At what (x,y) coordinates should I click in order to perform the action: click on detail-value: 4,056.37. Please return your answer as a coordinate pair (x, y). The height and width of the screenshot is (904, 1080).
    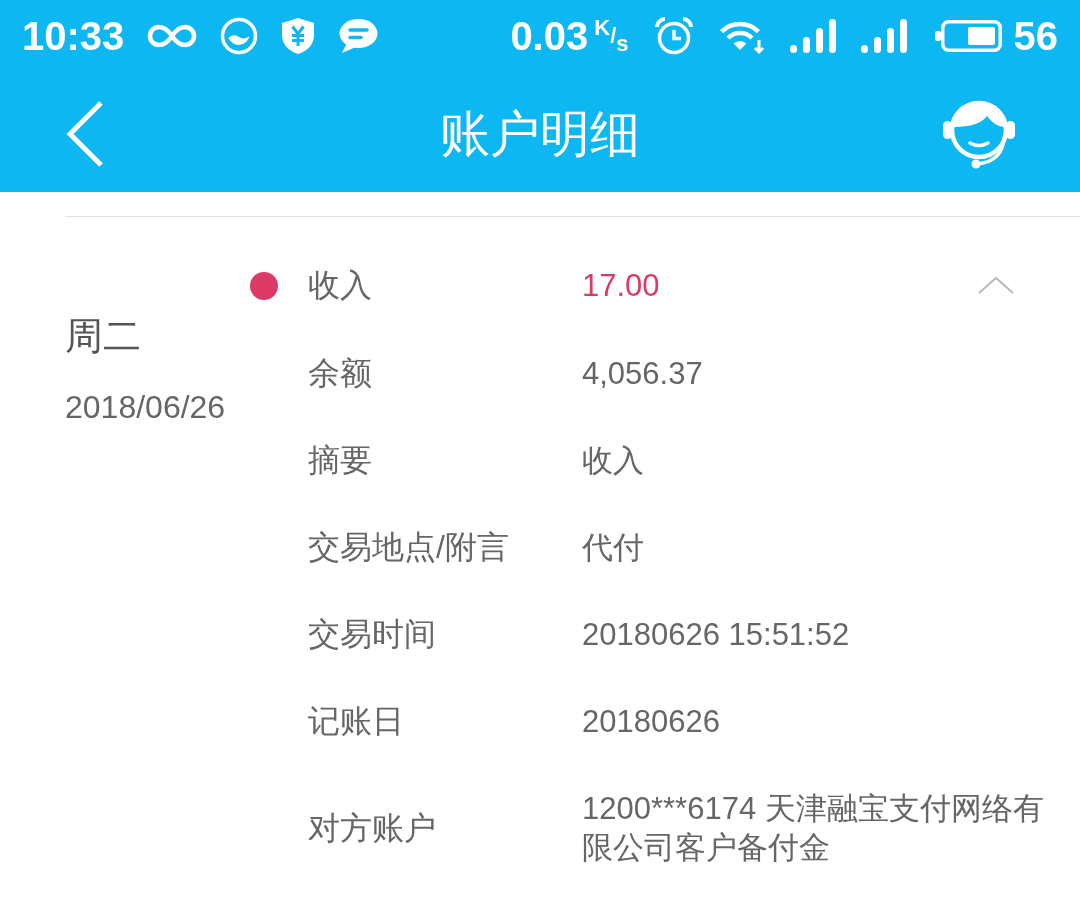
    Looking at the image, I should click on (643, 374).